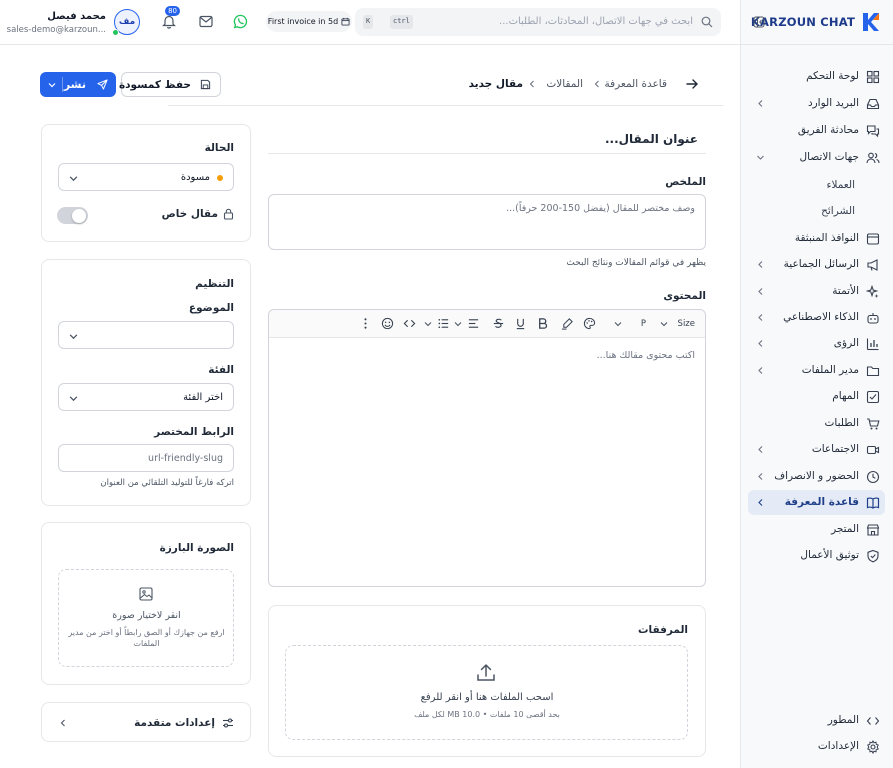 The image size is (893, 768). I want to click on tasks-icon, so click(873, 397).